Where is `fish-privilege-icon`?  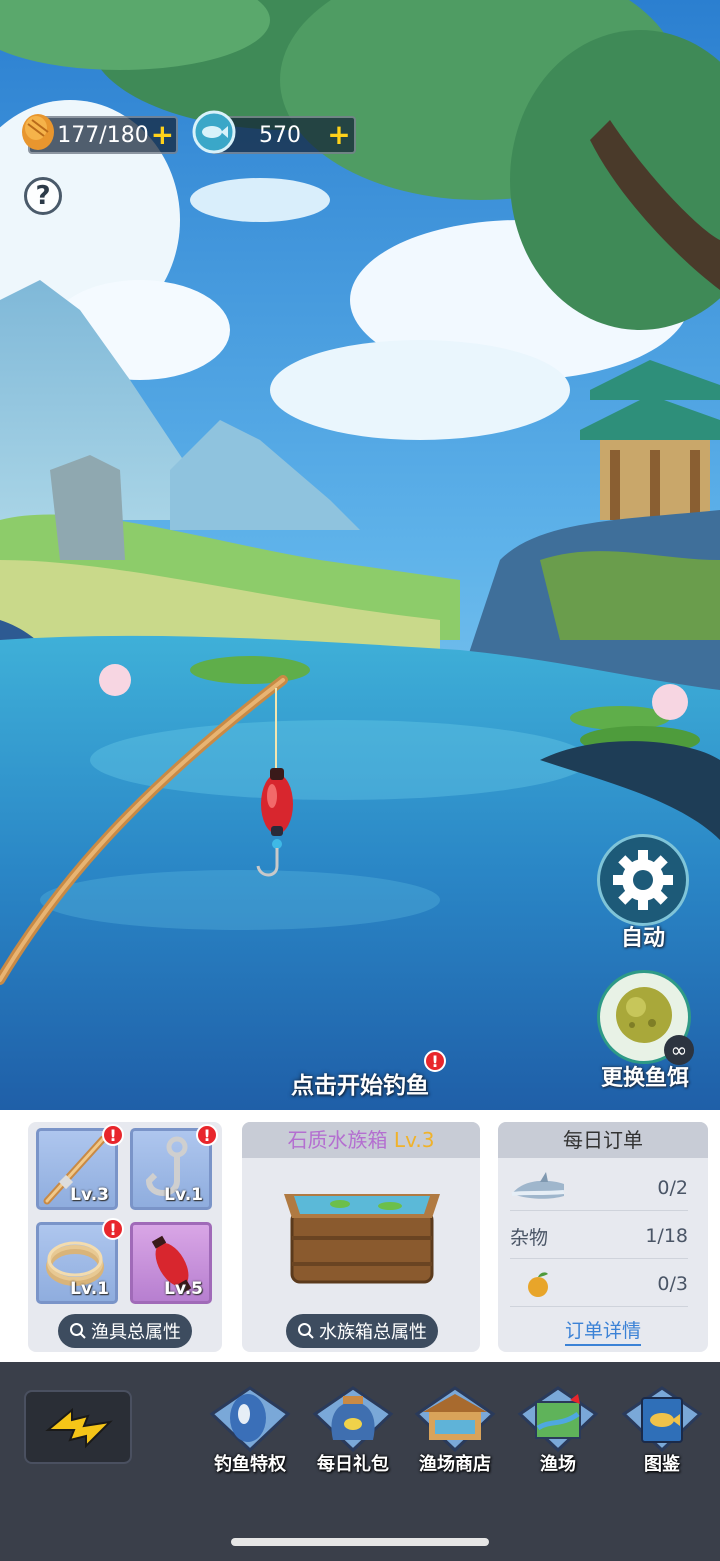
fish-privilege-icon is located at coordinates (250, 1419).